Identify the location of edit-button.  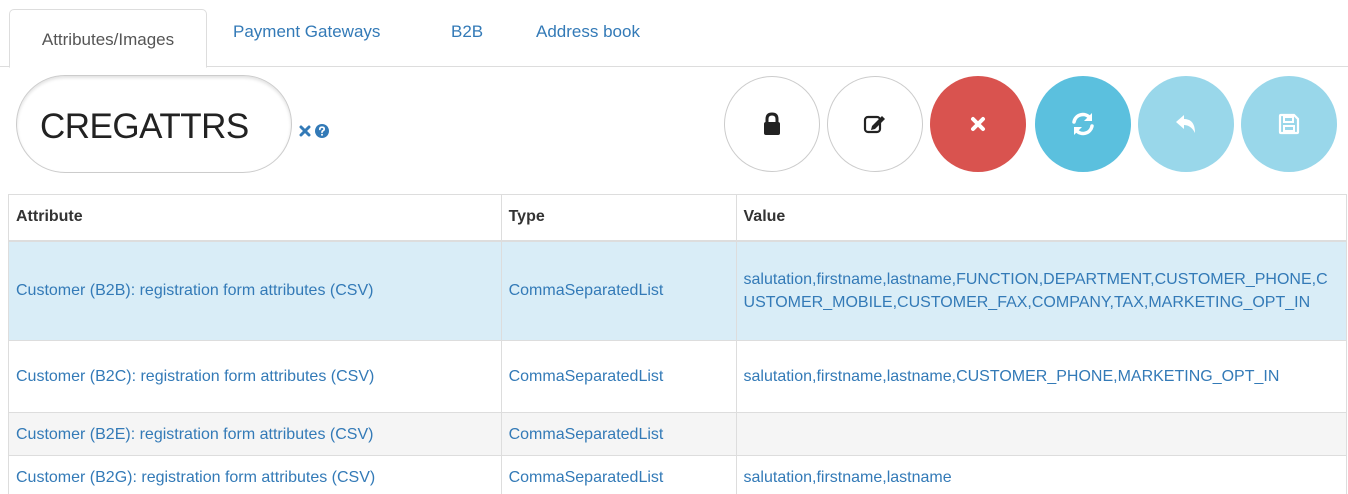
(875, 124).